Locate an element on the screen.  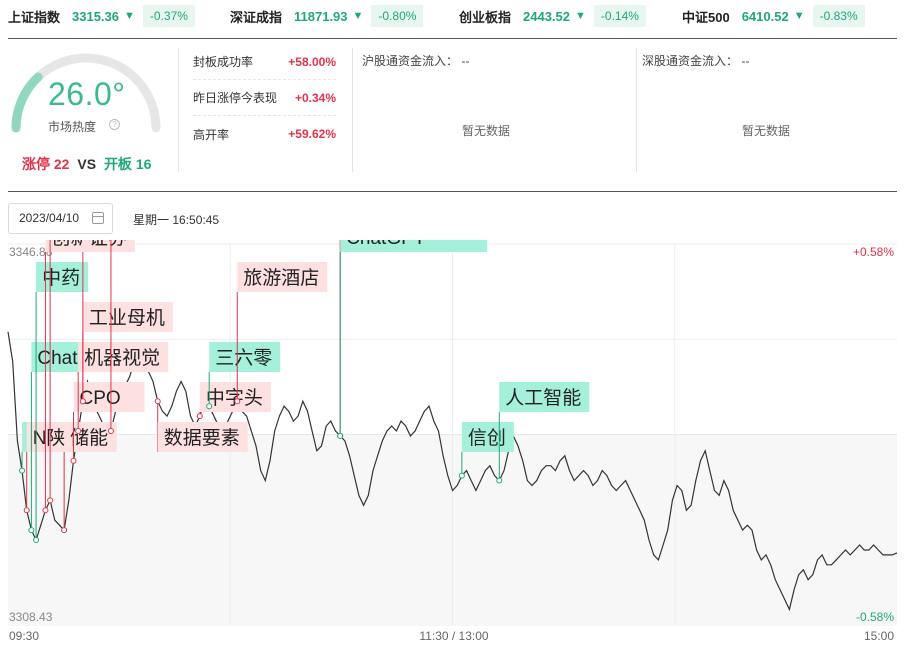
ticker-change: -0.37% is located at coordinates (168, 16).